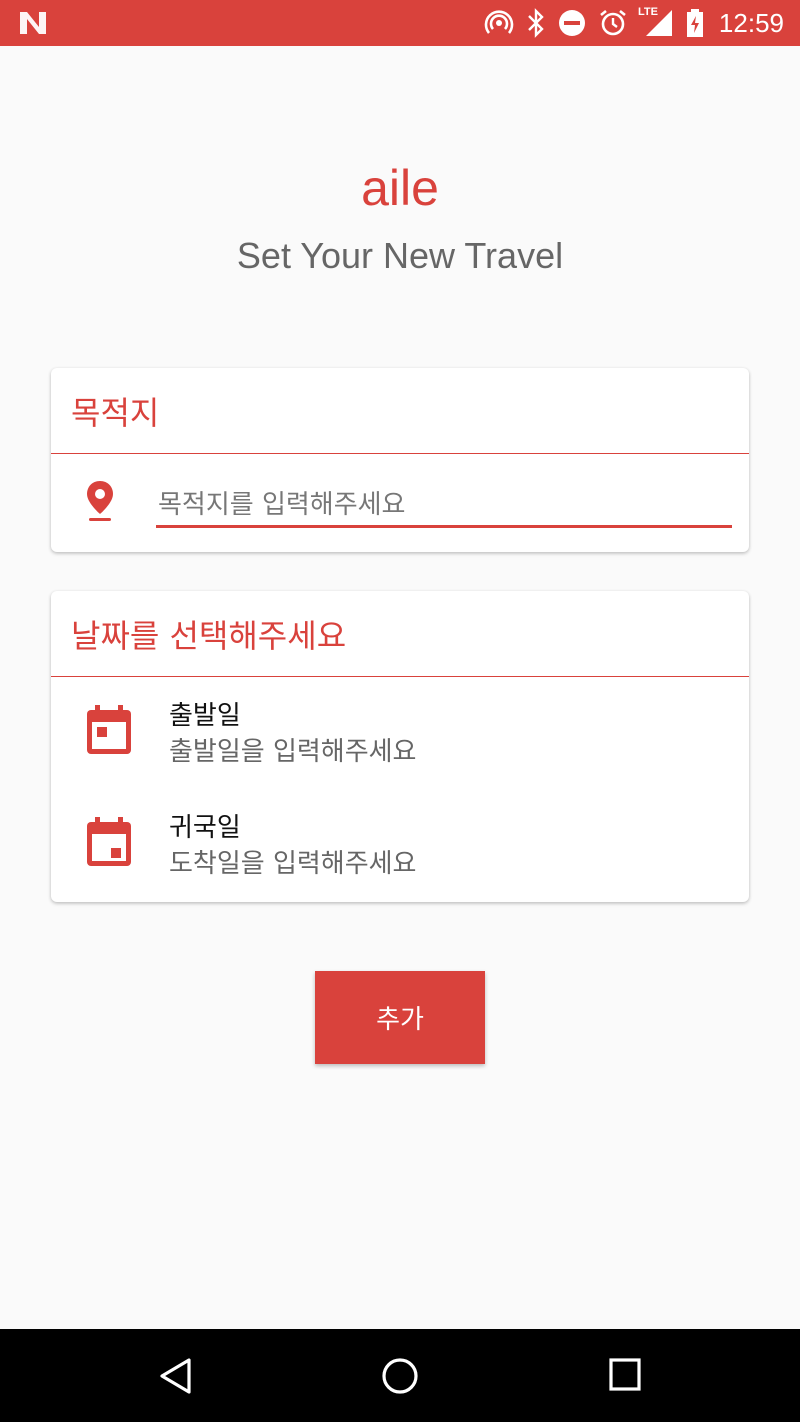 The width and height of the screenshot is (800, 1422). What do you see at coordinates (656, 22) in the screenshot?
I see `signal-icon: LTE` at bounding box center [656, 22].